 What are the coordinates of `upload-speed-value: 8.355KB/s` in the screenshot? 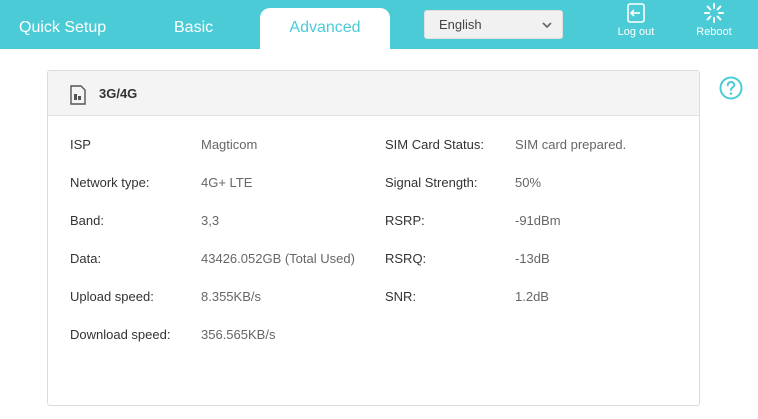 It's located at (231, 296).